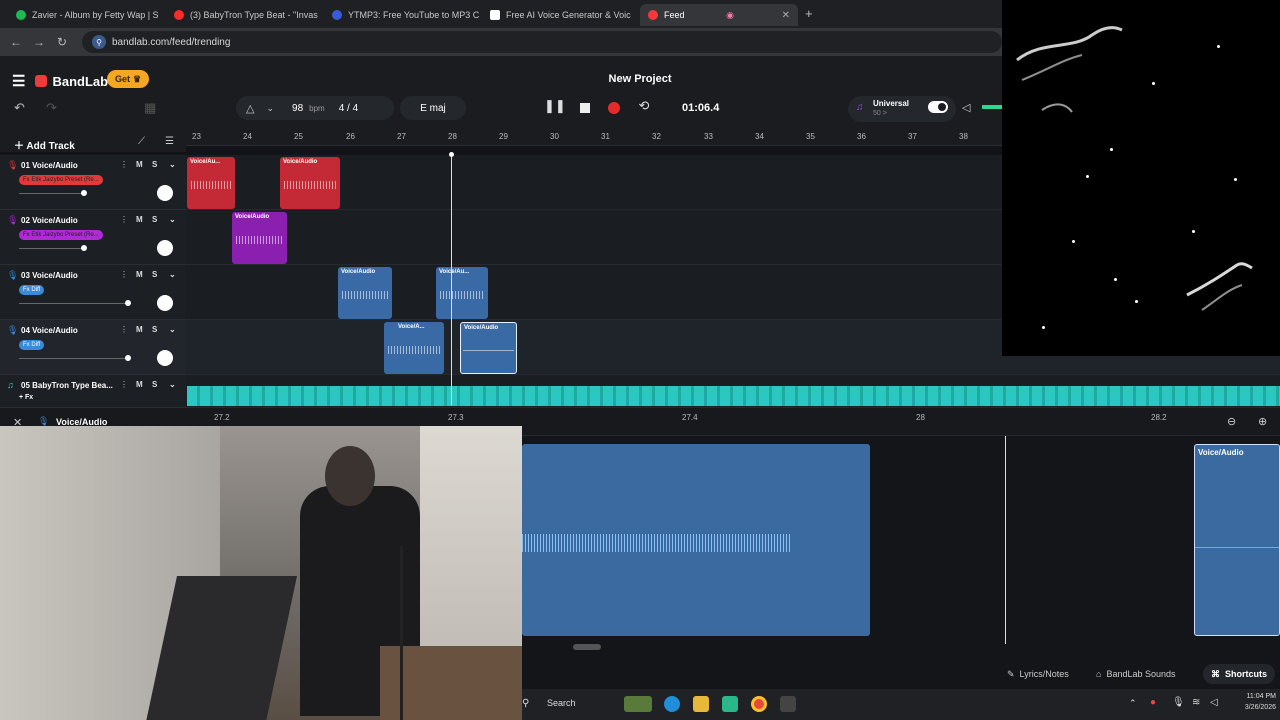  Describe the element at coordinates (1231, 421) in the screenshot. I see `zoom-out-icon: ⊖` at that location.